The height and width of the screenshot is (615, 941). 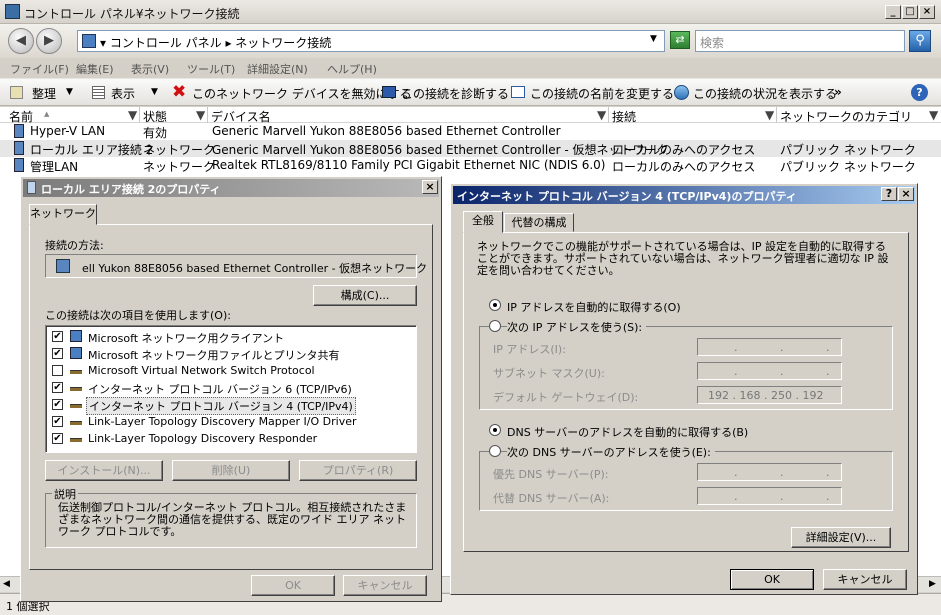 I want to click on back-button: ◀, so click(x=21, y=41).